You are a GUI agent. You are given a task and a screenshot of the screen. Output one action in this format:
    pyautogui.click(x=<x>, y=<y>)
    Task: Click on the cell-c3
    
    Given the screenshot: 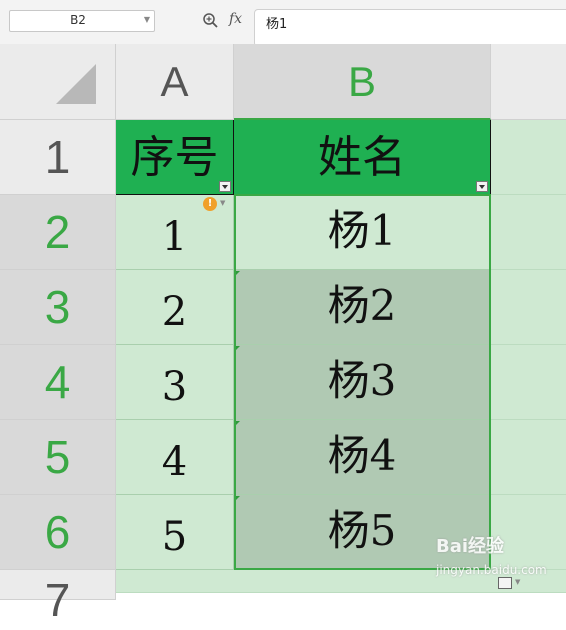 What is the action you would take?
    pyautogui.click(x=528, y=307)
    